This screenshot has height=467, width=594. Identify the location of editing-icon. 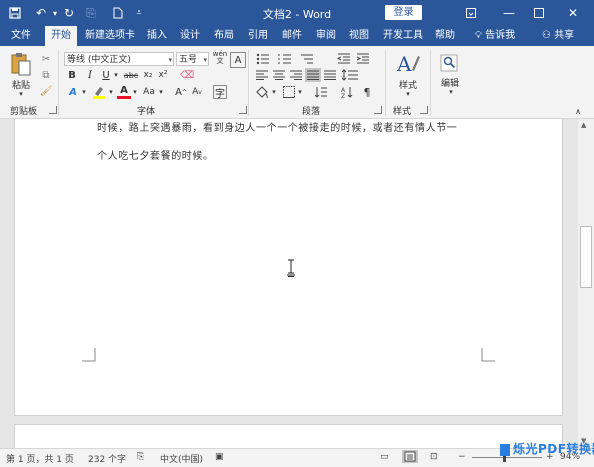
(449, 63).